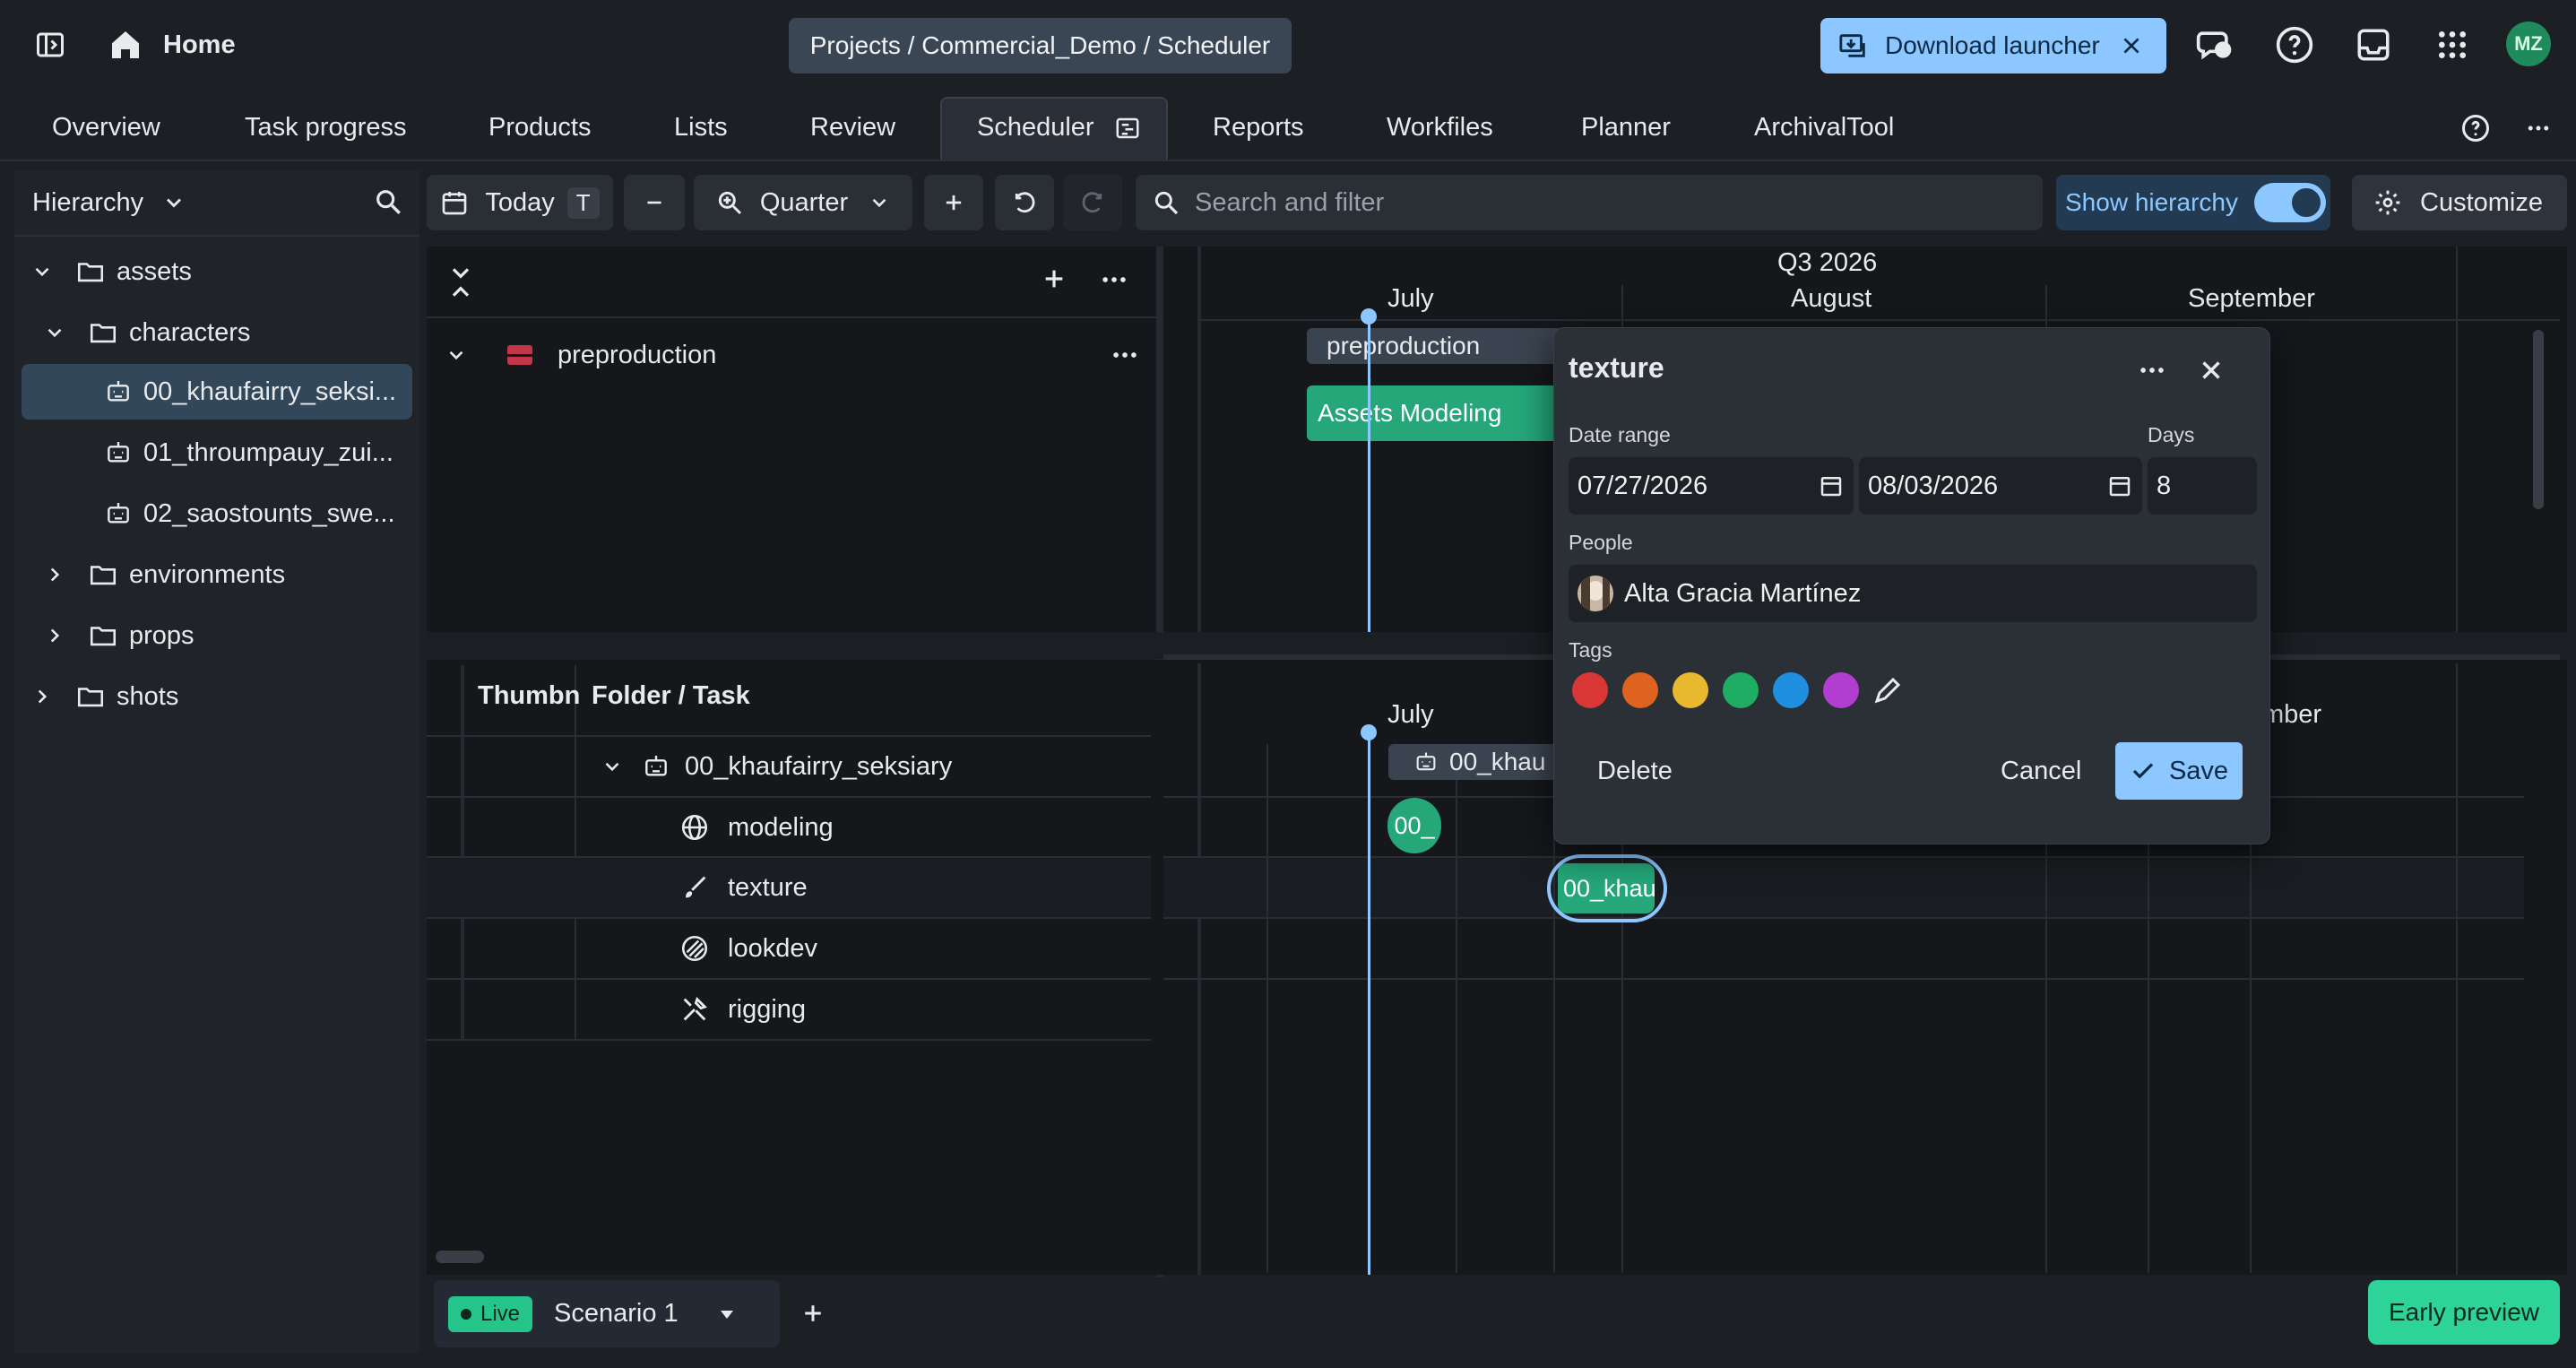 The height and width of the screenshot is (1368, 2576). What do you see at coordinates (1690, 690) in the screenshot?
I see `tag-yellow` at bounding box center [1690, 690].